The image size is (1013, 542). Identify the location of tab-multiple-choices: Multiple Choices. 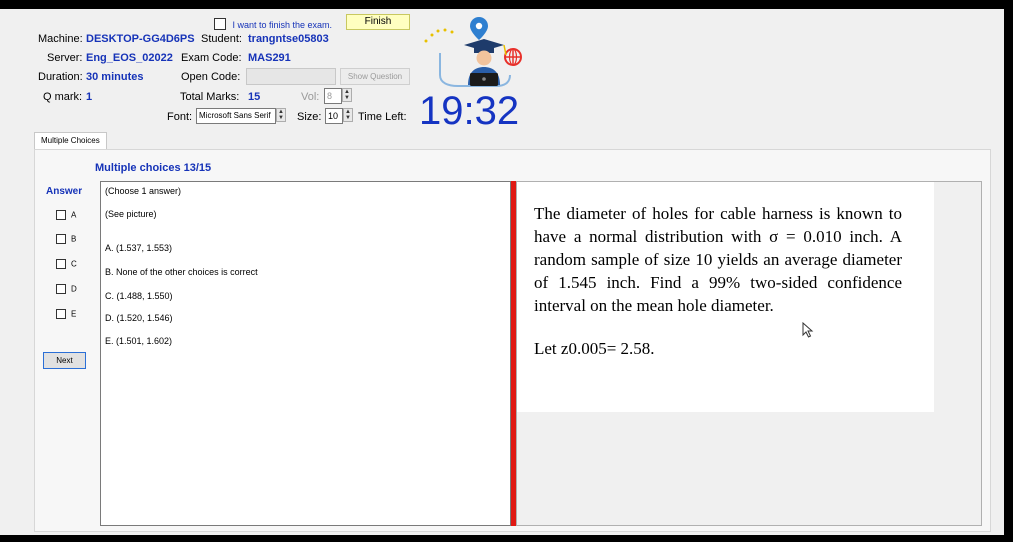
(70, 141).